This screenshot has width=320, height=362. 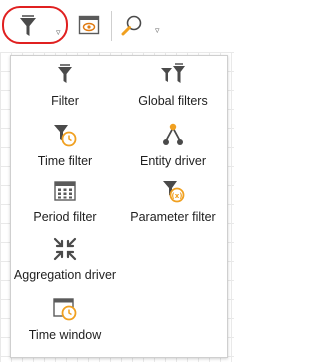 What do you see at coordinates (111, 26) in the screenshot?
I see `toolbar-separator` at bounding box center [111, 26].